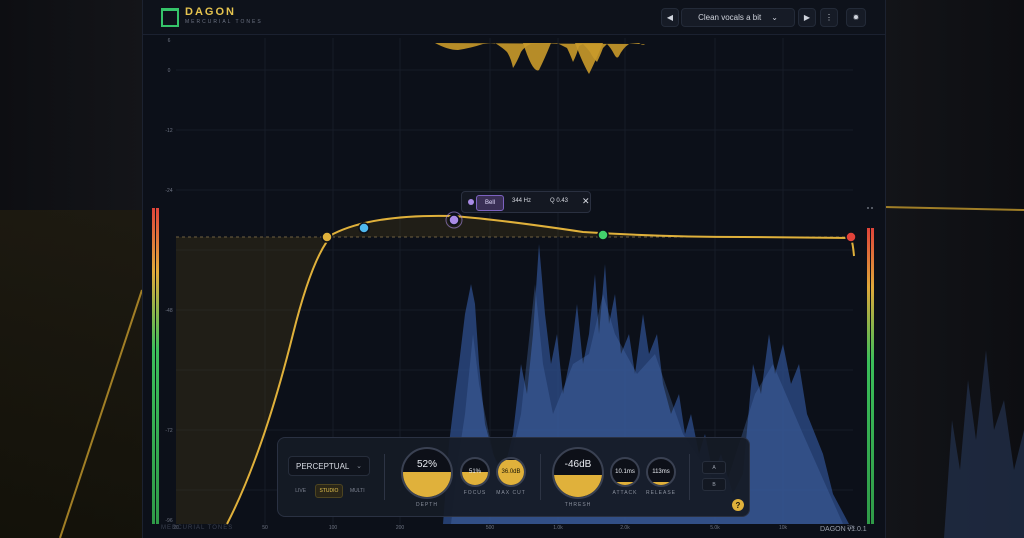 The height and width of the screenshot is (538, 1024). What do you see at coordinates (168, 311) in the screenshot?
I see `db-label: -48` at bounding box center [168, 311].